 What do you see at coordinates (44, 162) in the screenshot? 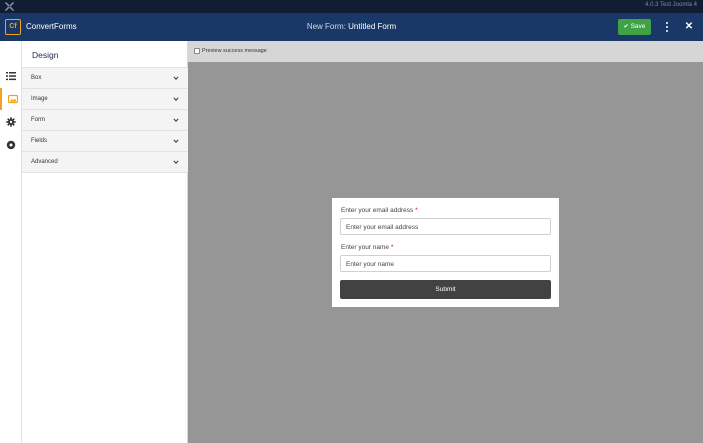
I see `section-label: Advanced` at bounding box center [44, 162].